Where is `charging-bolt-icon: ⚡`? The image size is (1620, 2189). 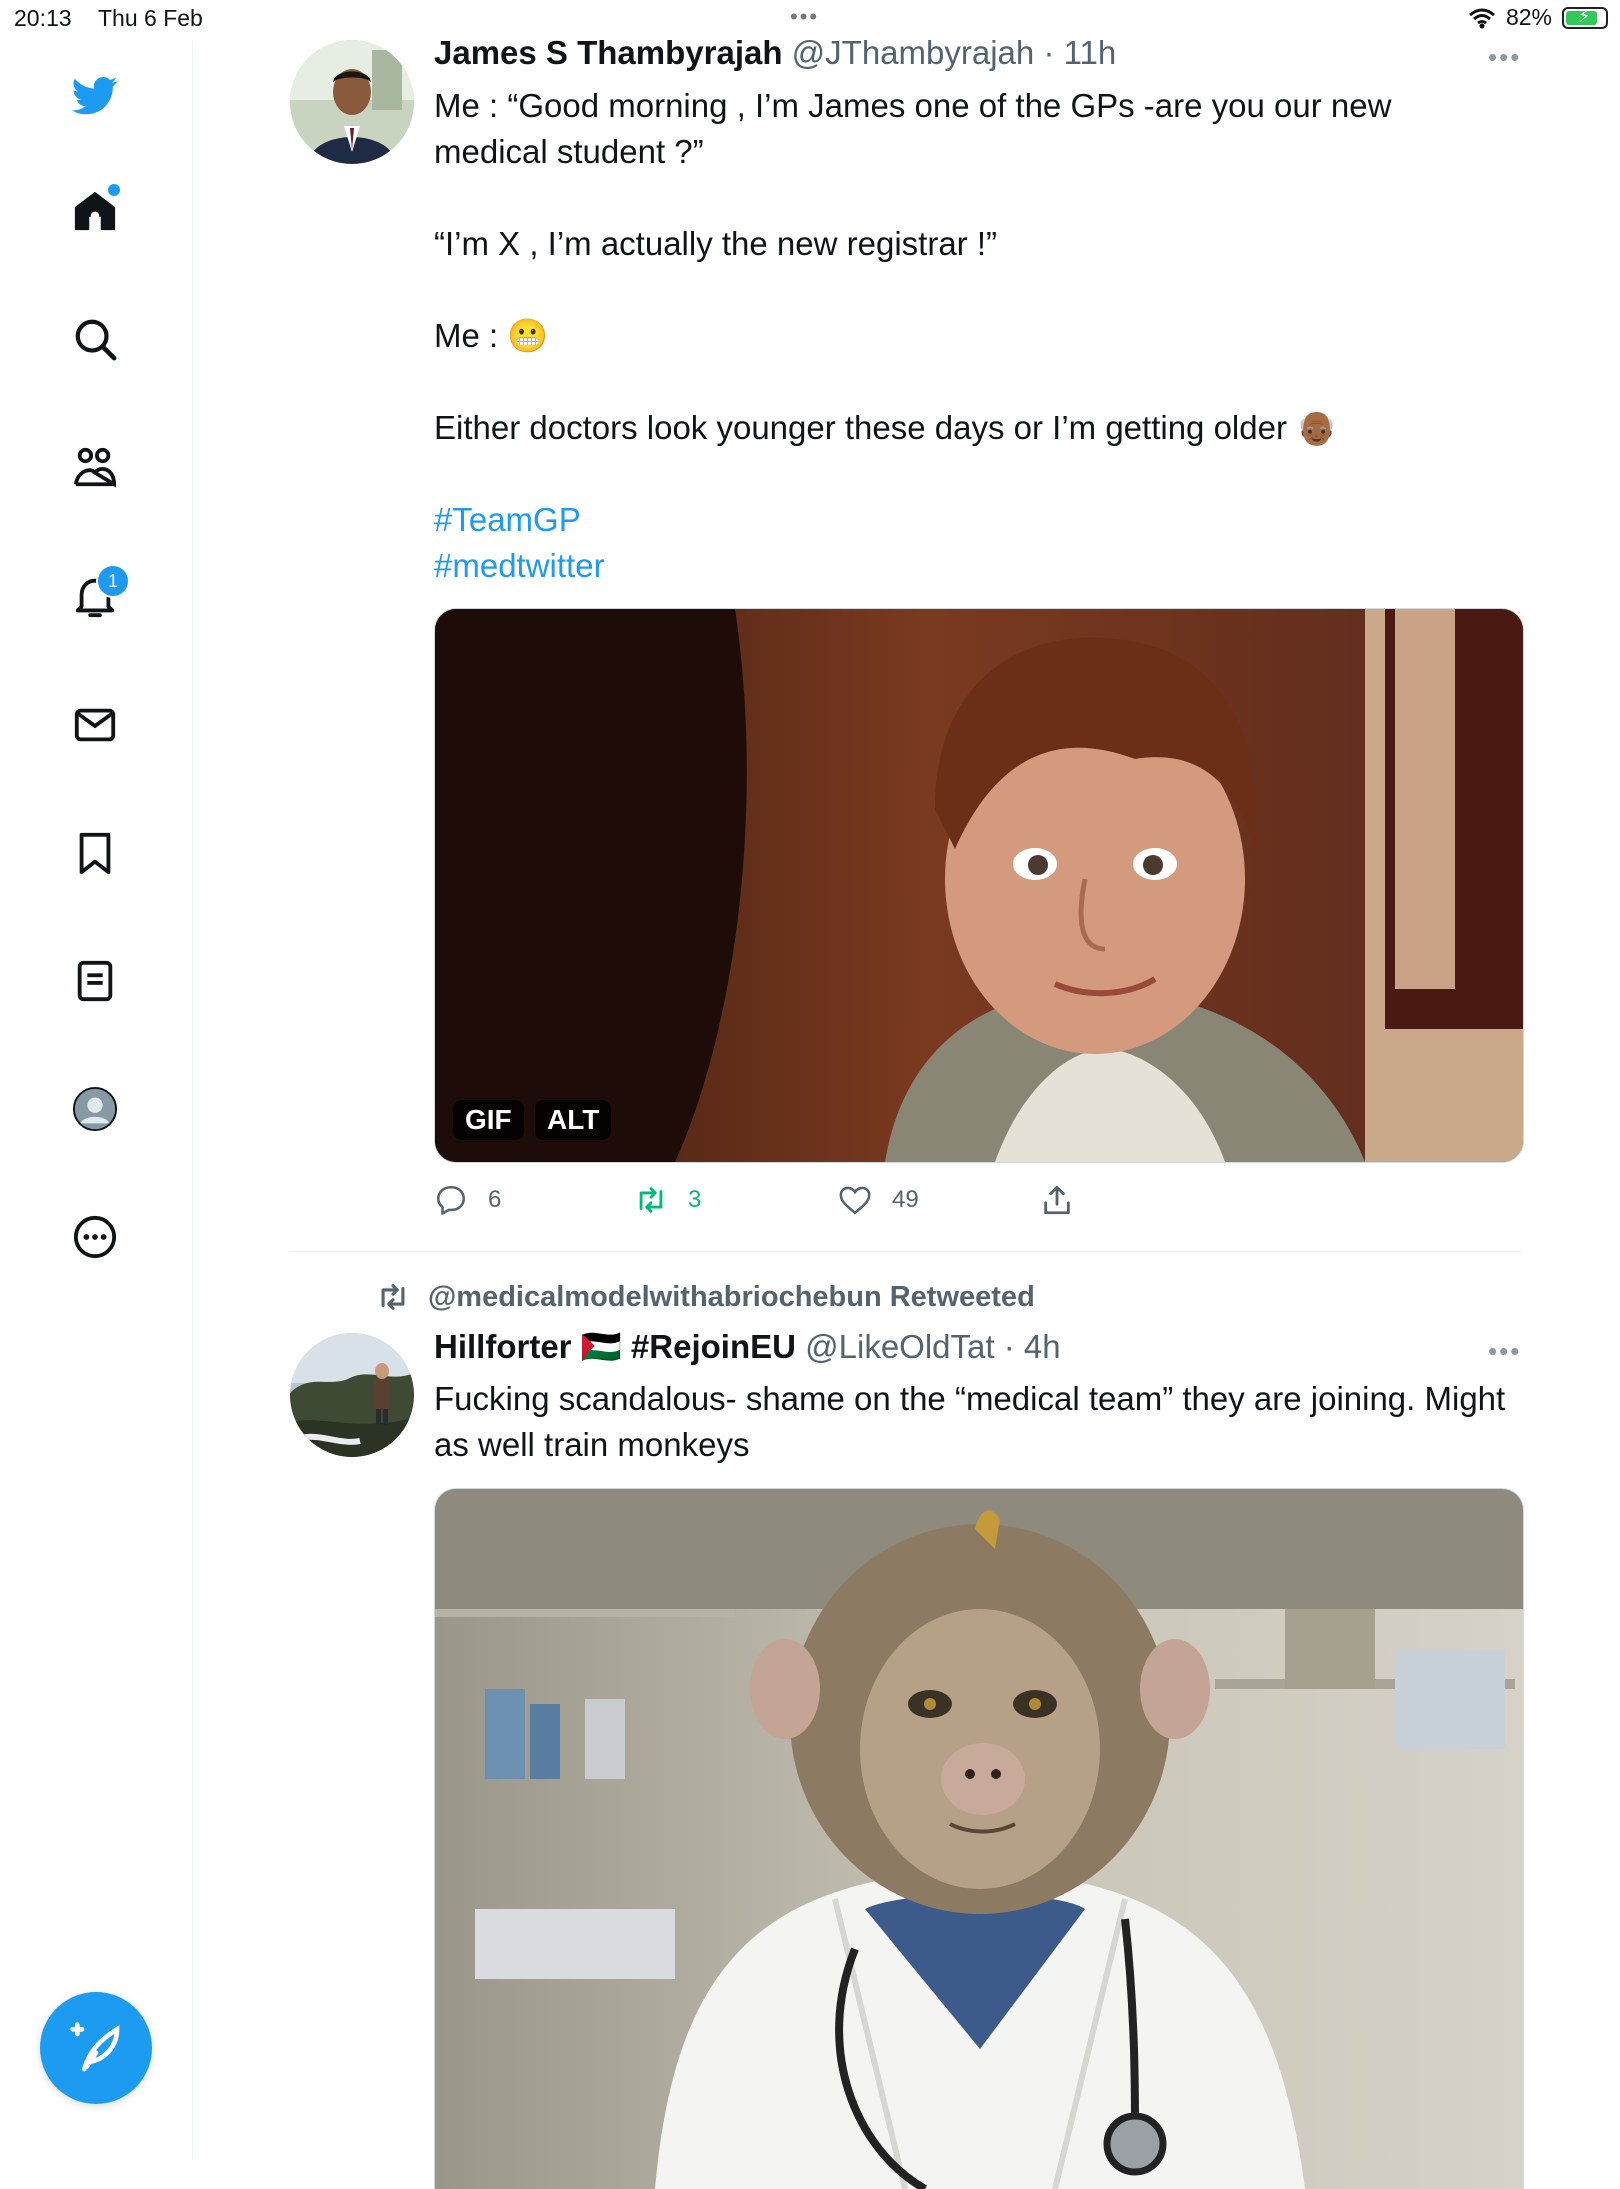
charging-bolt-icon: ⚡ is located at coordinates (1584, 15).